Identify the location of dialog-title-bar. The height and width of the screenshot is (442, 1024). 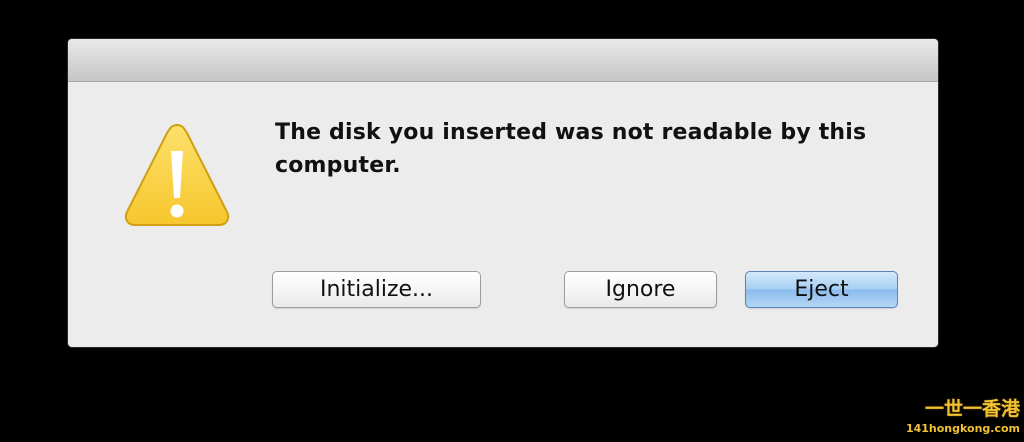
(503, 60).